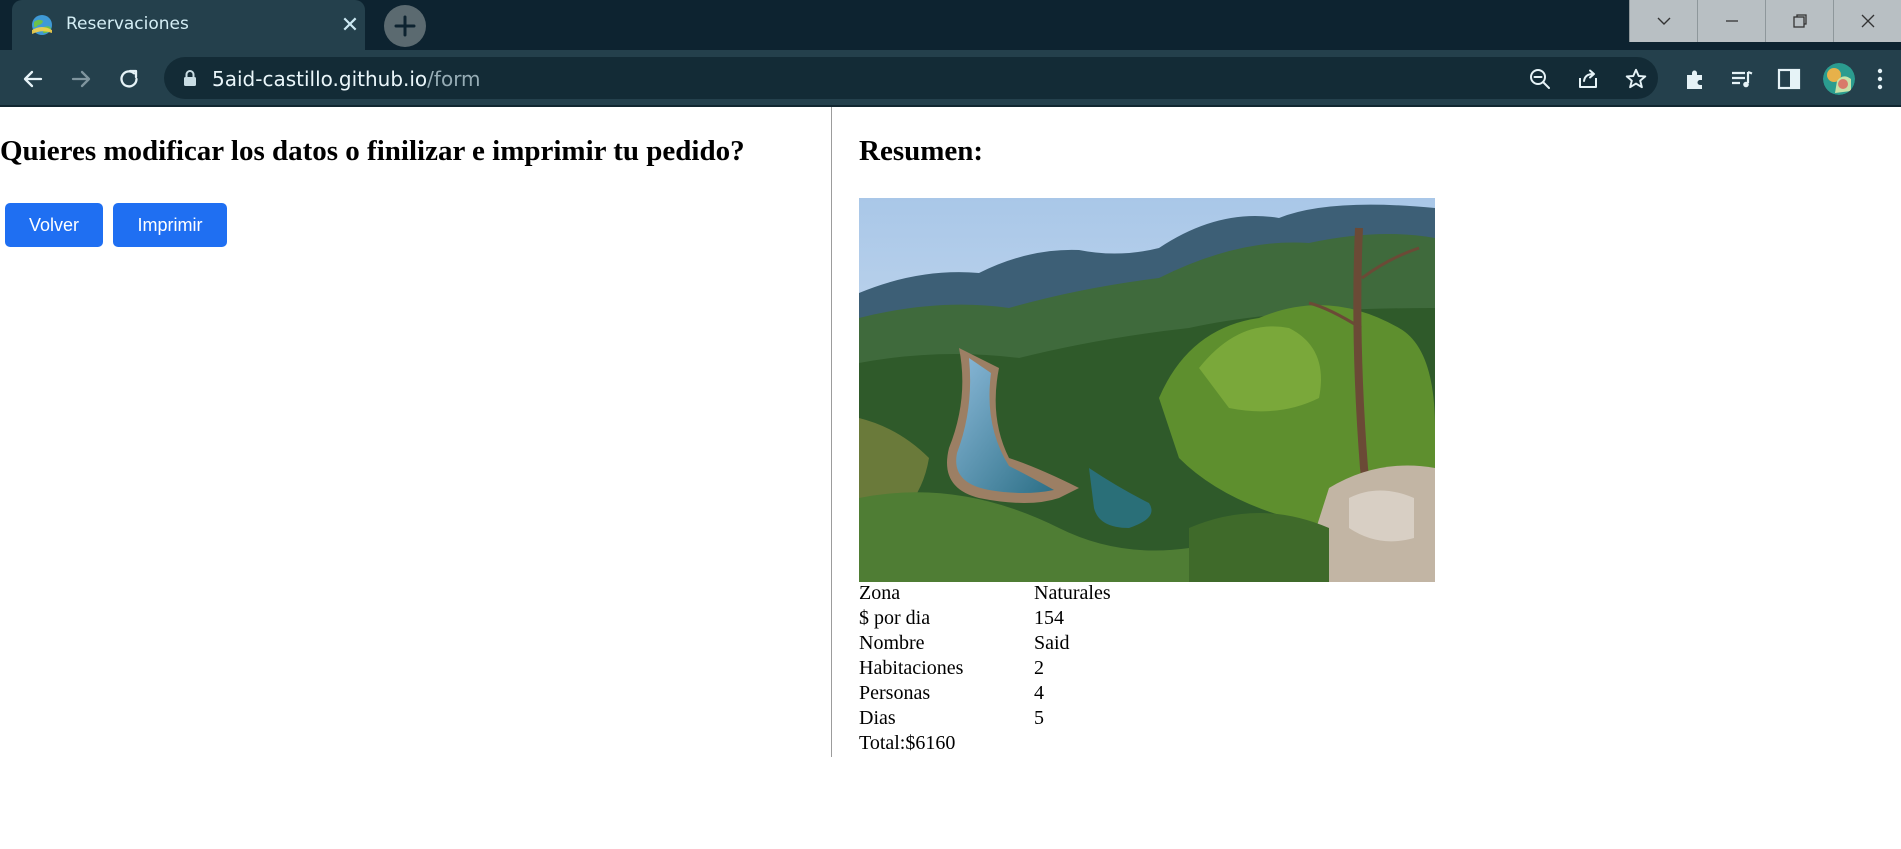 The height and width of the screenshot is (849, 1901). Describe the element at coordinates (1147, 390) in the screenshot. I see `zone-photo` at that location.